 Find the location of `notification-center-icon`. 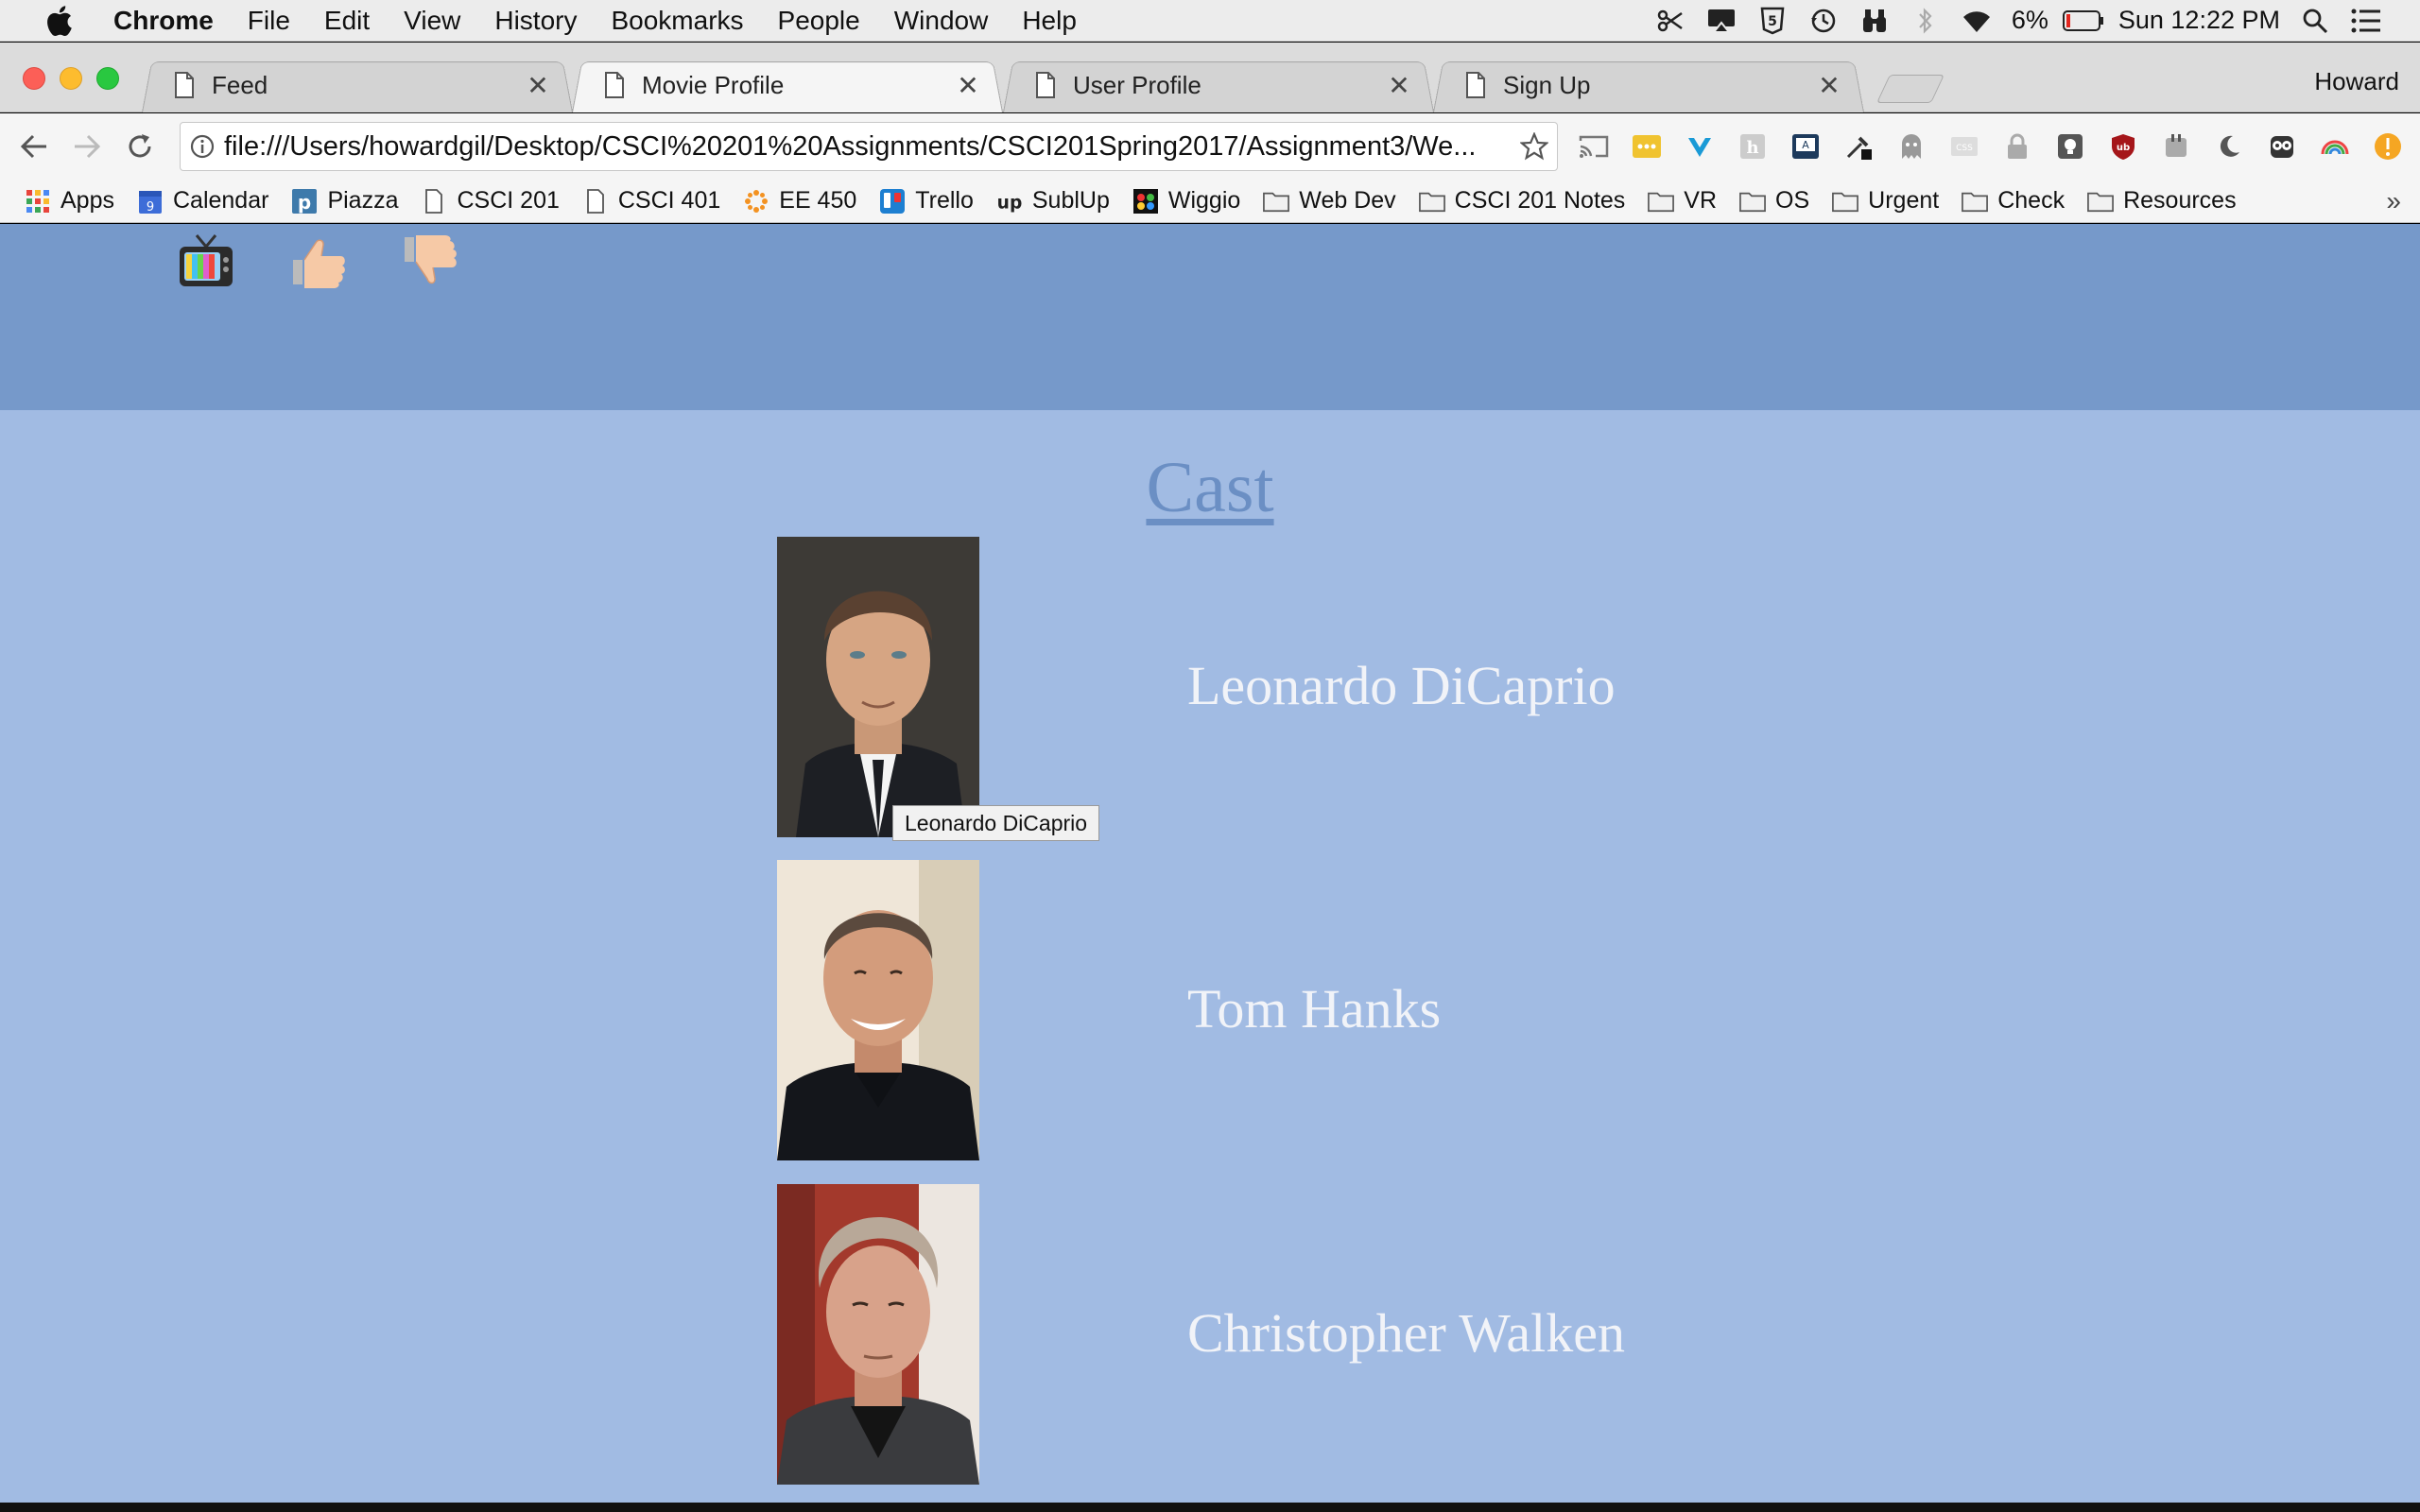

notification-center-icon is located at coordinates (2366, 21).